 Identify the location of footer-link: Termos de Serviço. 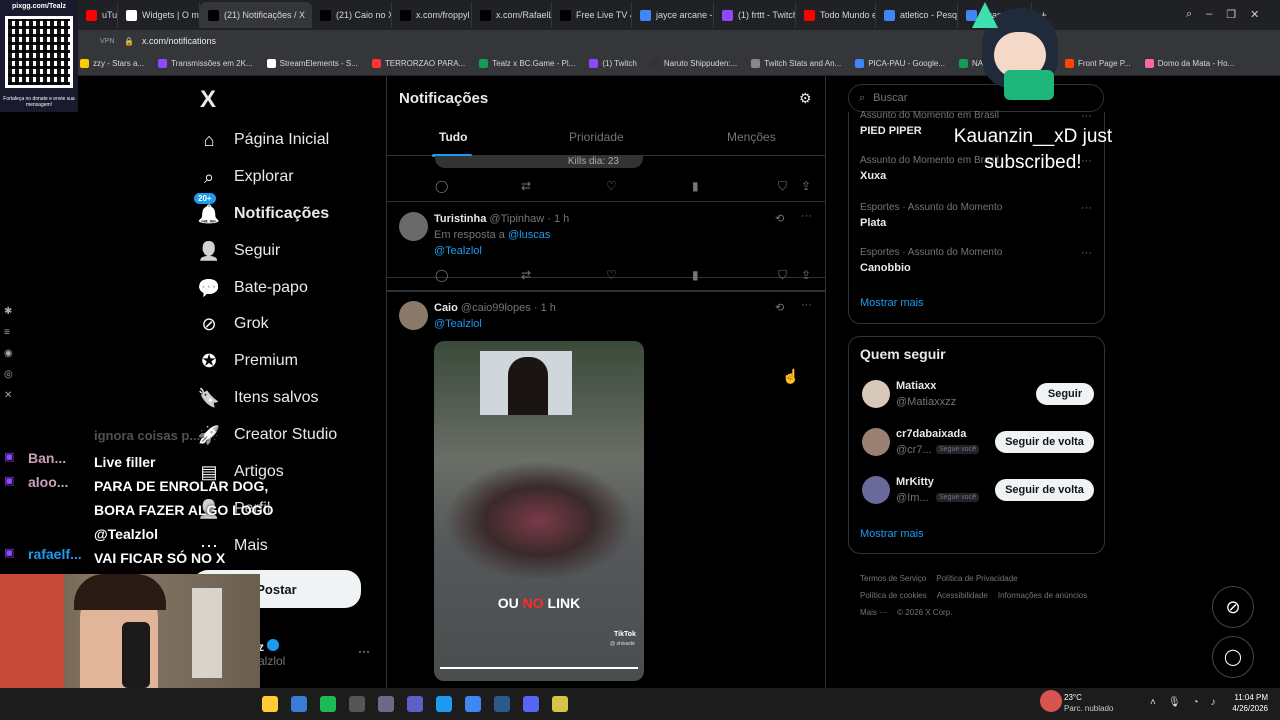
(893, 578).